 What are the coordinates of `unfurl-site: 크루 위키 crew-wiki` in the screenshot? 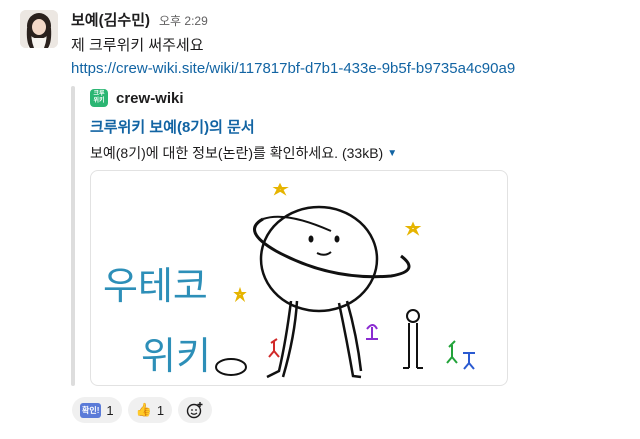 It's located at (137, 98).